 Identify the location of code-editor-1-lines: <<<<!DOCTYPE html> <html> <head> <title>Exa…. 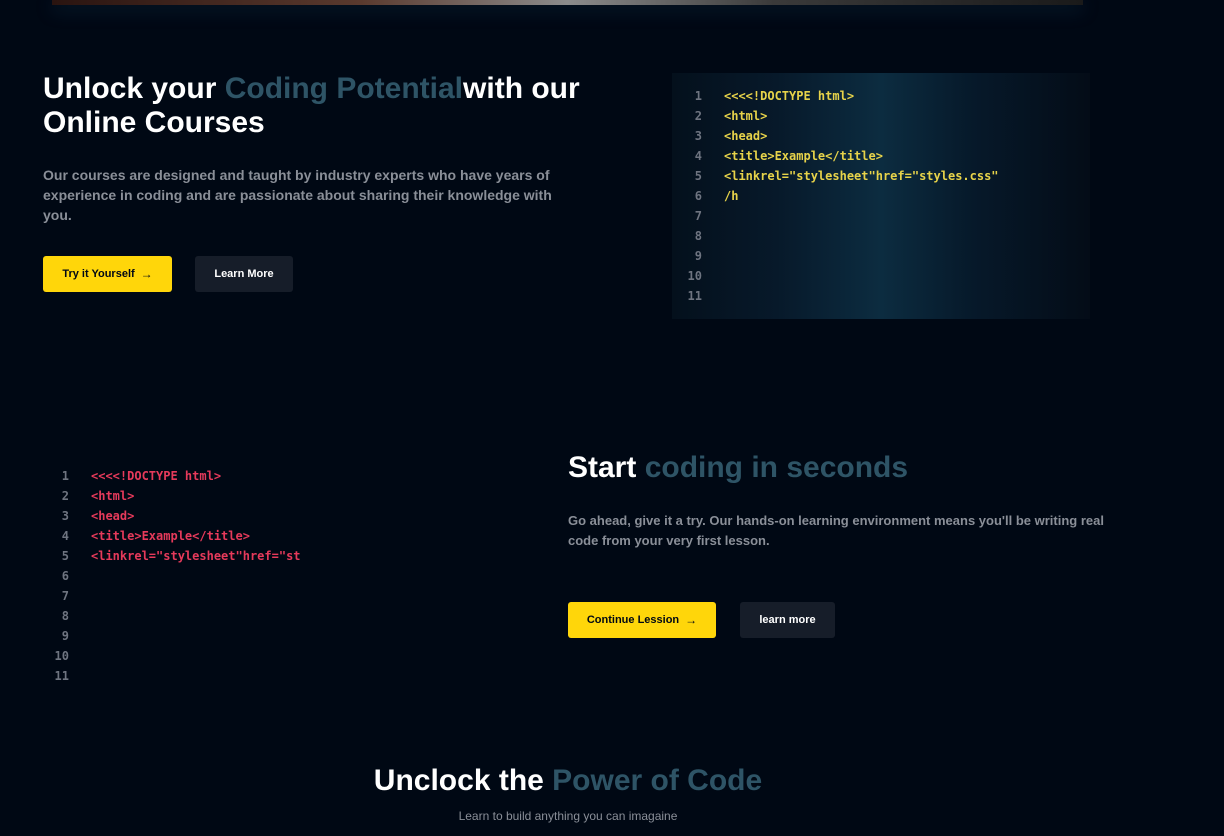
(861, 146).